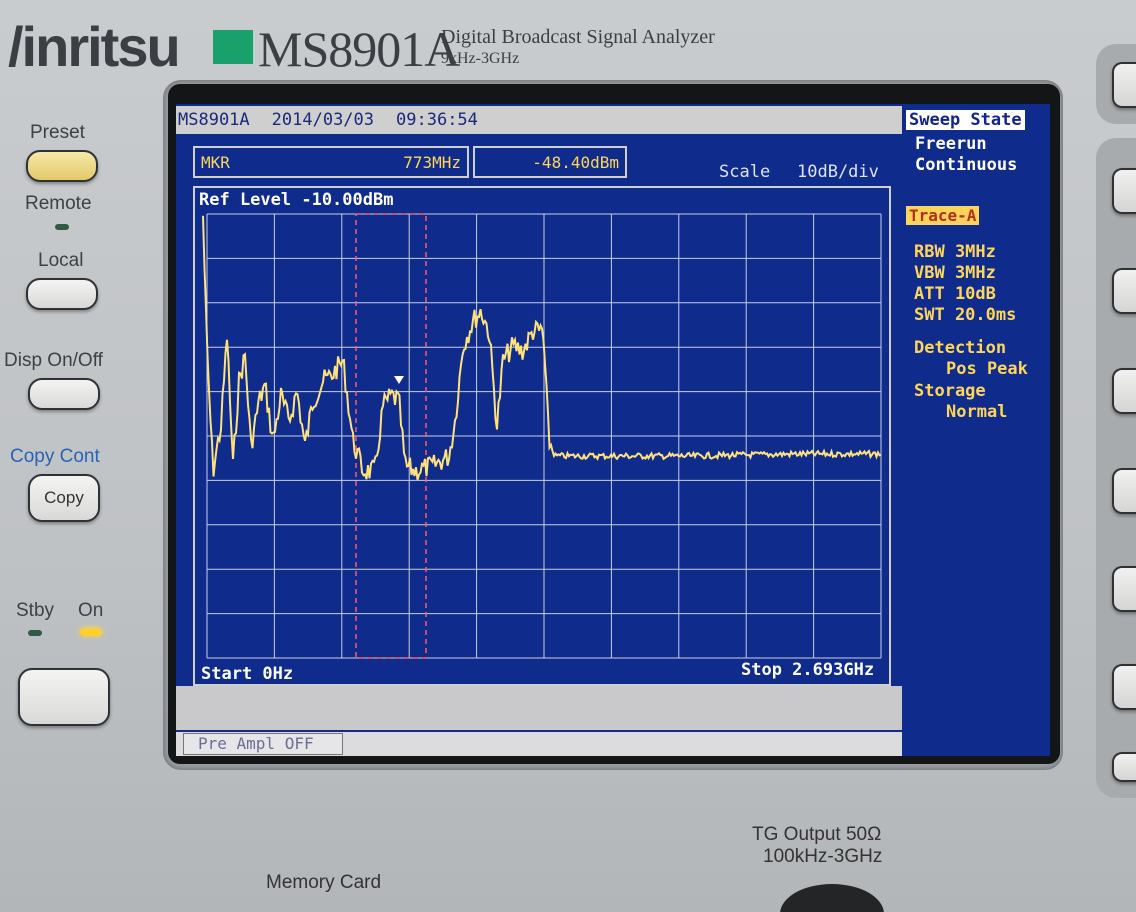 This screenshot has height=912, width=1136. Describe the element at coordinates (64, 394) in the screenshot. I see `display-onoff-button` at that location.